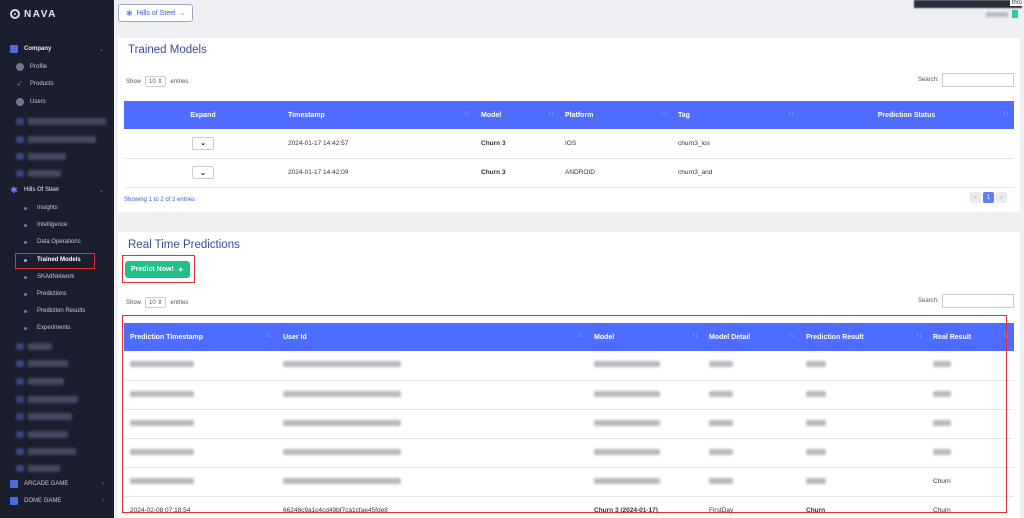 This screenshot has height=518, width=1024. I want to click on pagination-page: 1, so click(988, 197).